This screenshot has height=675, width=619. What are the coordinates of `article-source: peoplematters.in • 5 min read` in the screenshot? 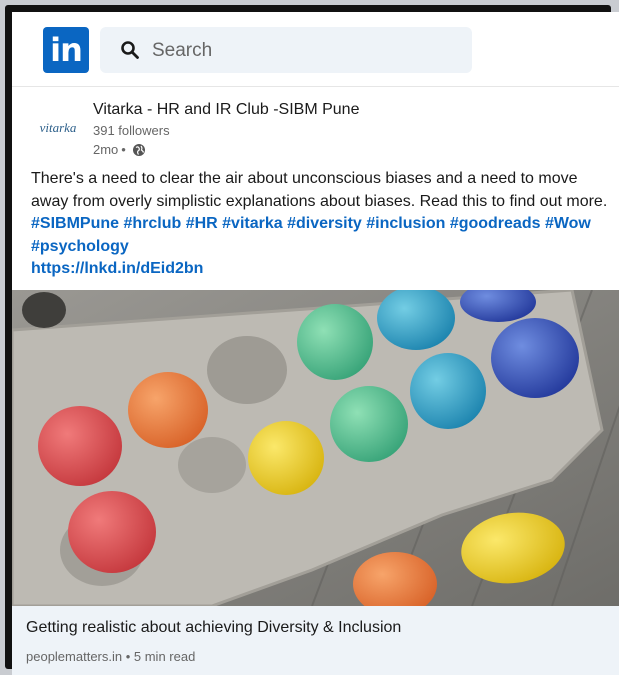 It's located at (111, 656).